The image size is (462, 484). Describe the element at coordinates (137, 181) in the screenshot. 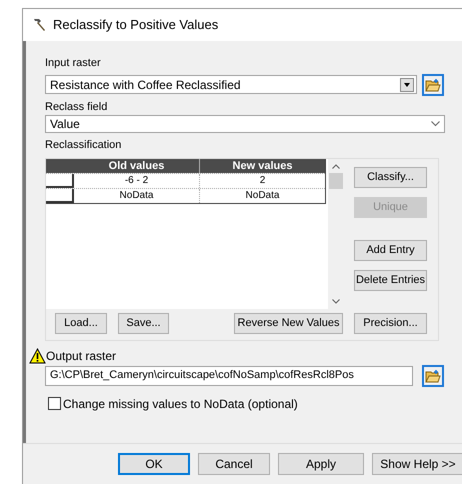

I see `table-cell-text: -6 - 2` at that location.